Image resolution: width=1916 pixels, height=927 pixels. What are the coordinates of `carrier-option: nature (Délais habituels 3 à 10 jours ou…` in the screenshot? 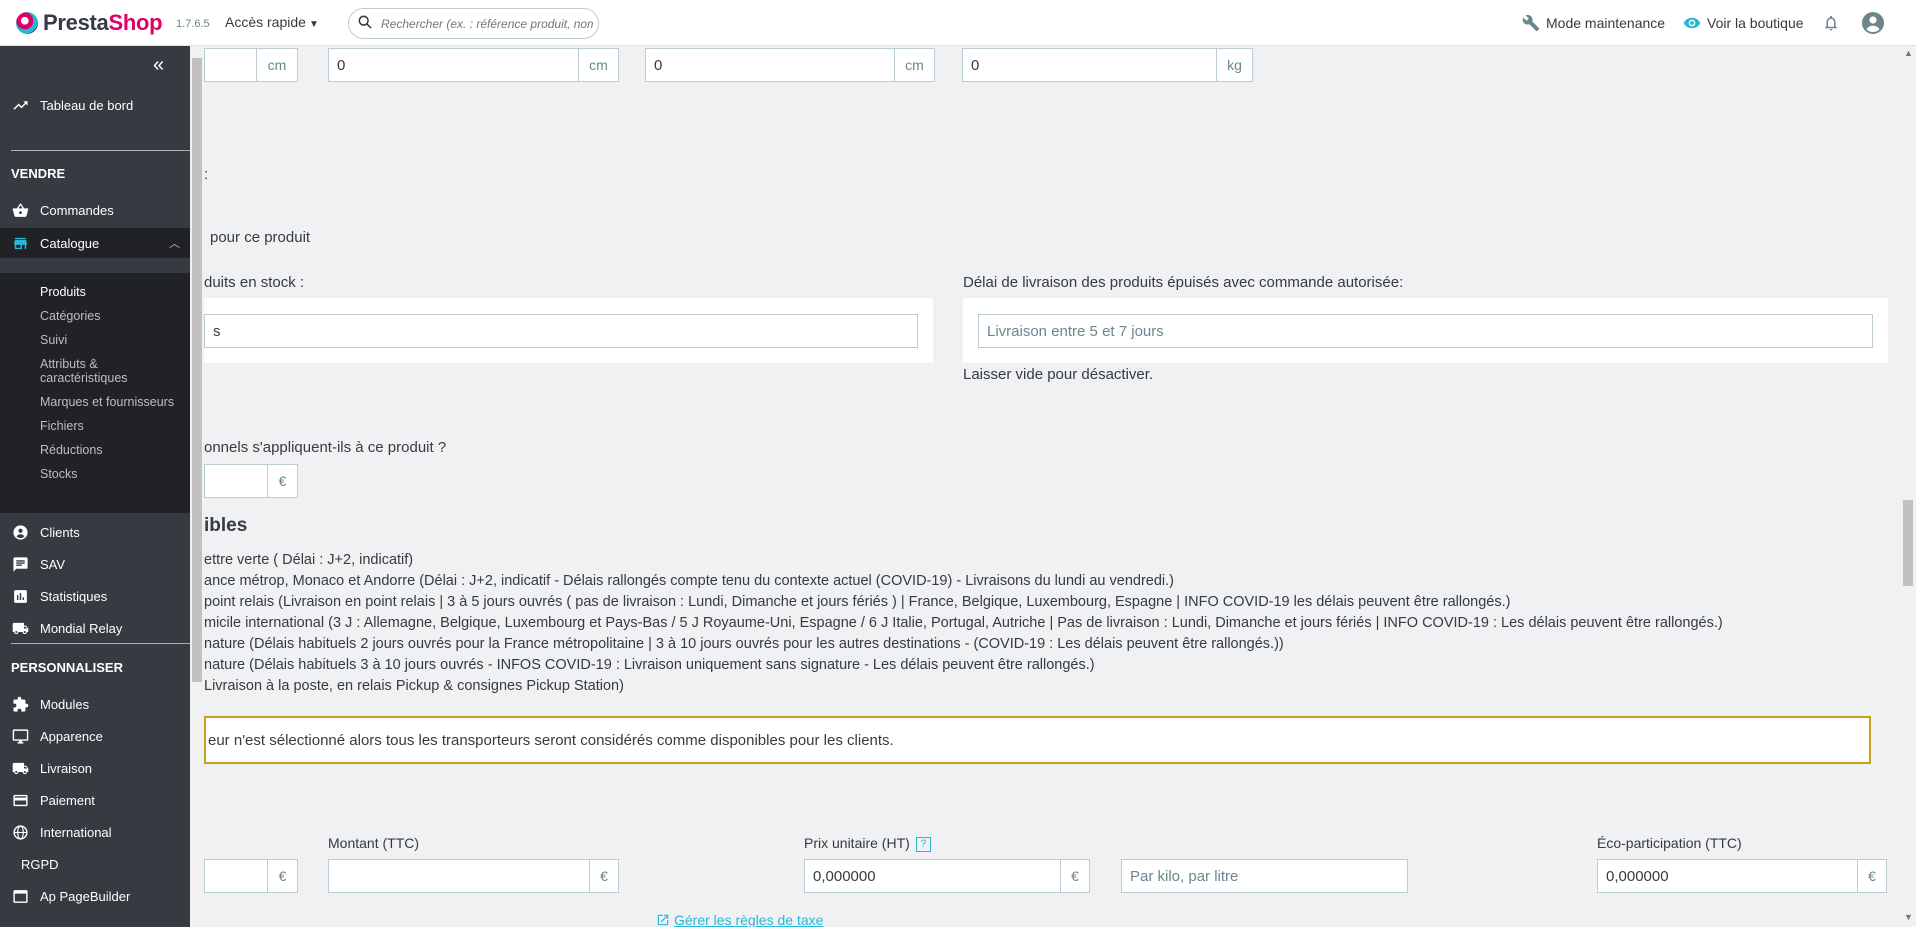 It's located at (649, 665).